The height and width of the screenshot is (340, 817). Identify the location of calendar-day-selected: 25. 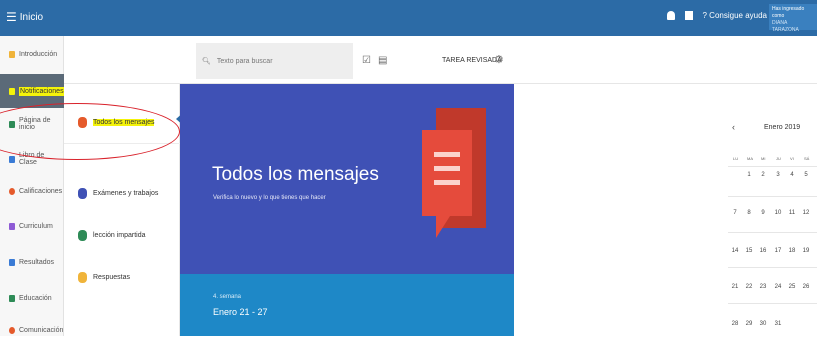
(792, 287).